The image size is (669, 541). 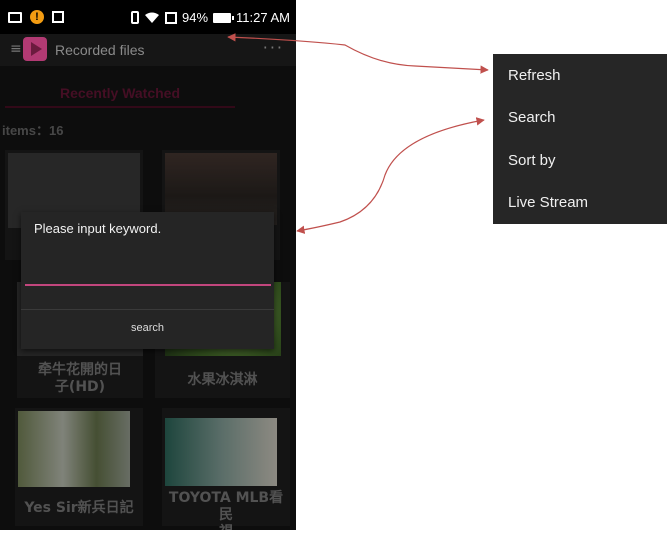 What do you see at coordinates (358, 53) in the screenshot?
I see `arrow-menu-to-overflow` at bounding box center [358, 53].